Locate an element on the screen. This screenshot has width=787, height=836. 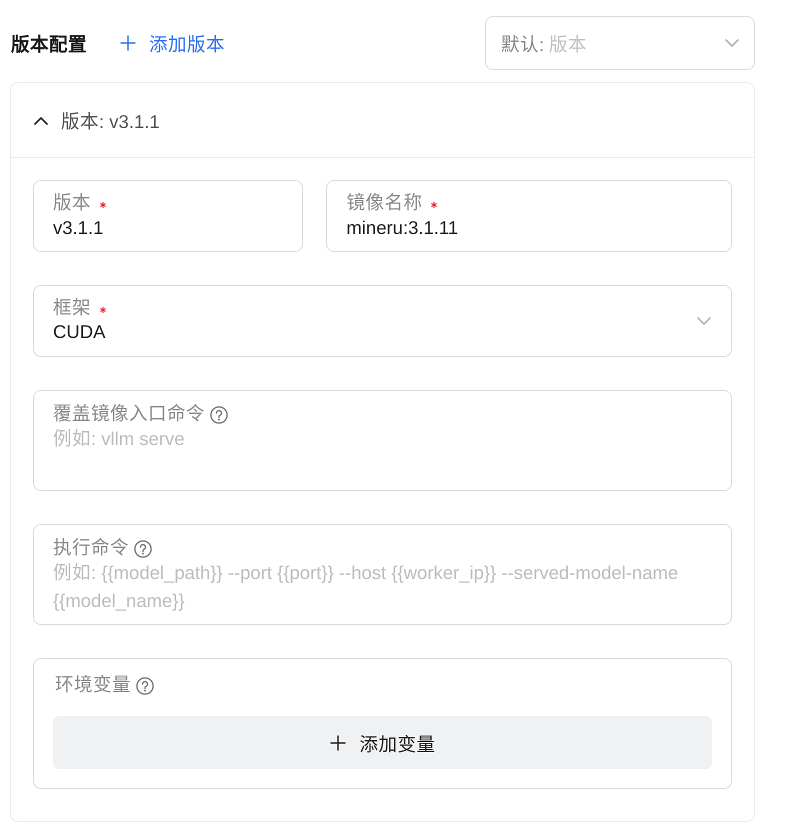
section-title: 版本配置 is located at coordinates (49, 44).